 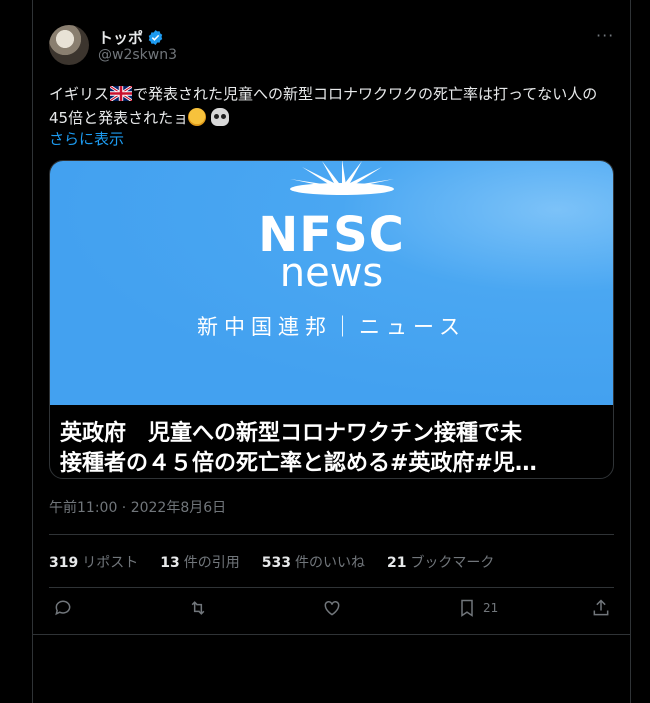 I want to click on stat-likes: 533 件のいいね, so click(x=313, y=562).